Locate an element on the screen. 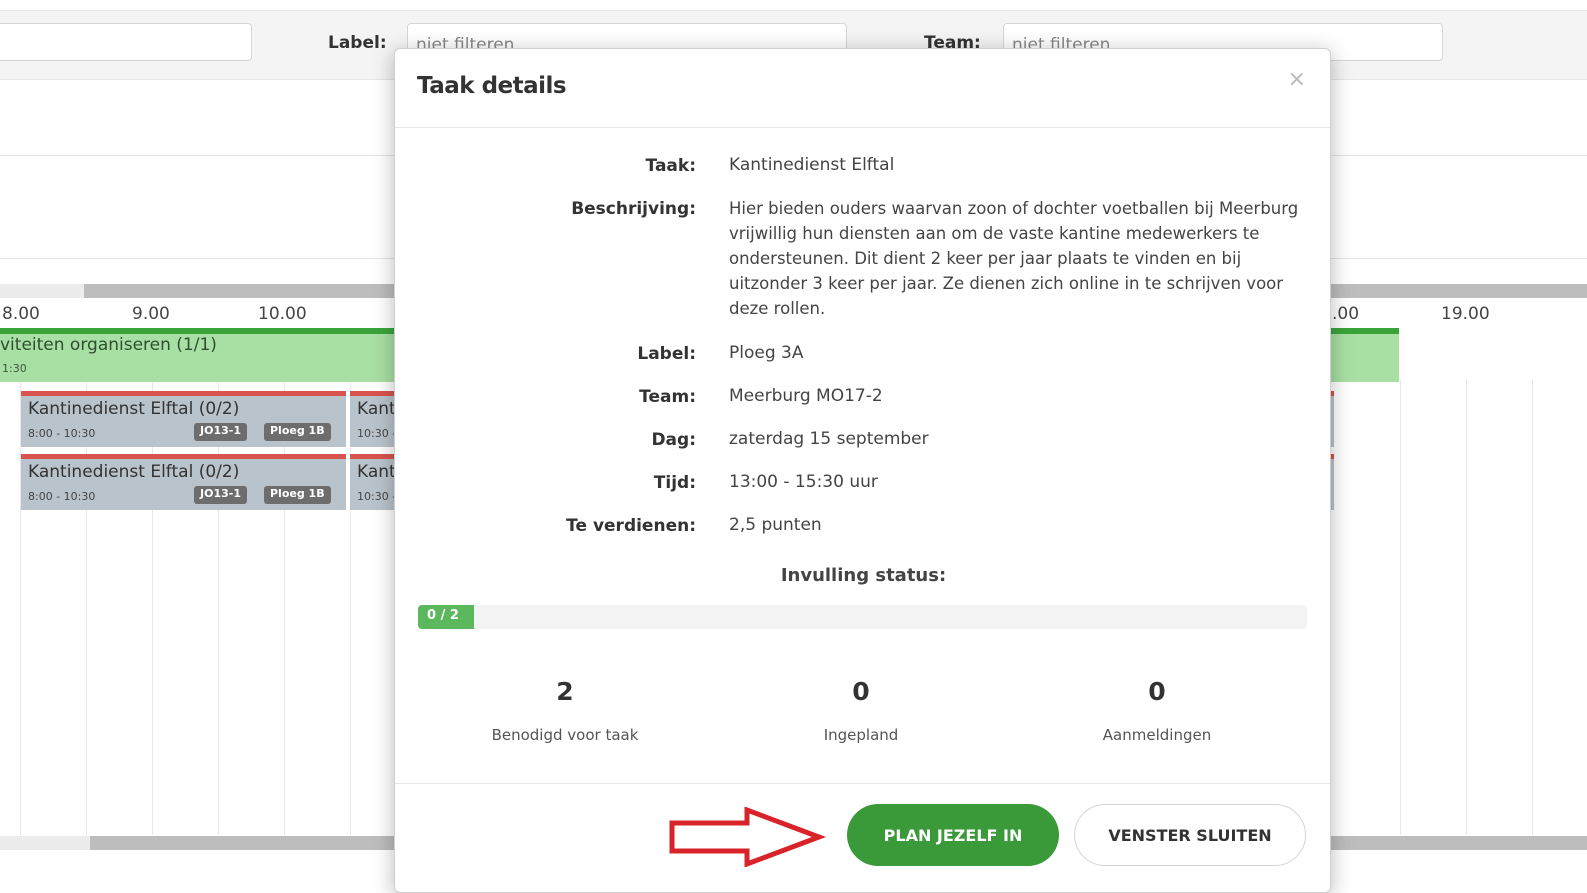 This screenshot has width=1587, height=893. progress-fill: 0 / 2 is located at coordinates (446, 617).